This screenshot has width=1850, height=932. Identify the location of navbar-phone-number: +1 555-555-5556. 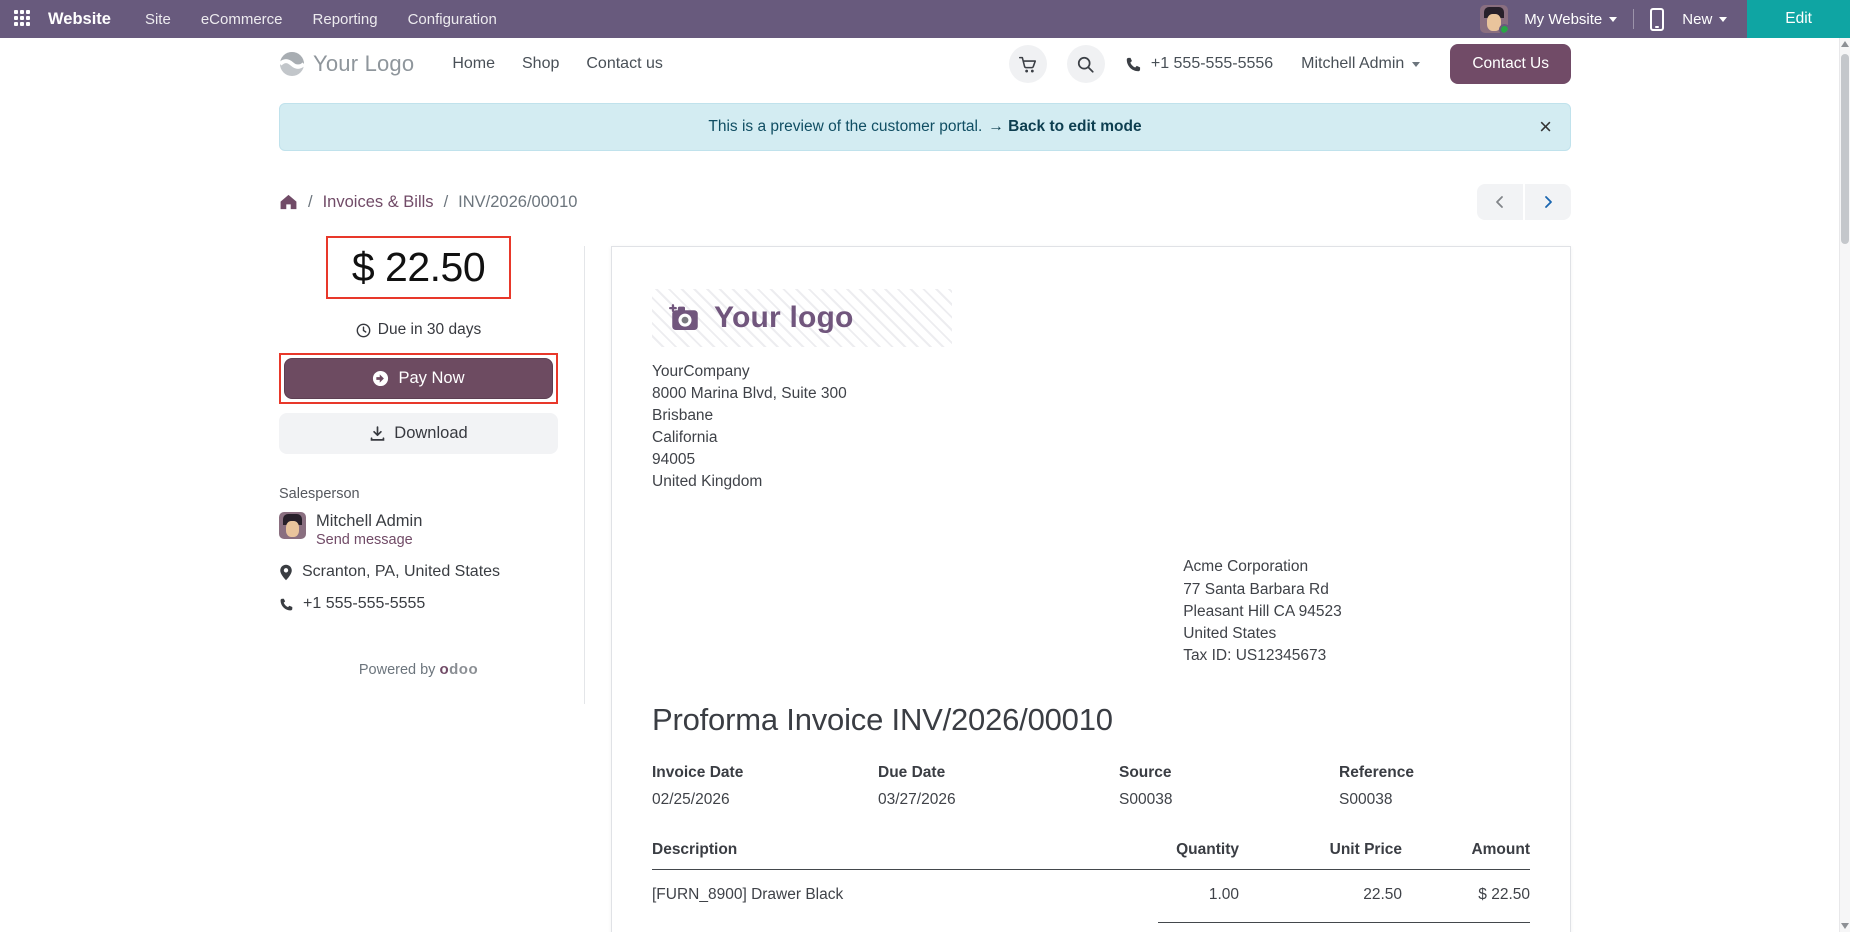
(1212, 63).